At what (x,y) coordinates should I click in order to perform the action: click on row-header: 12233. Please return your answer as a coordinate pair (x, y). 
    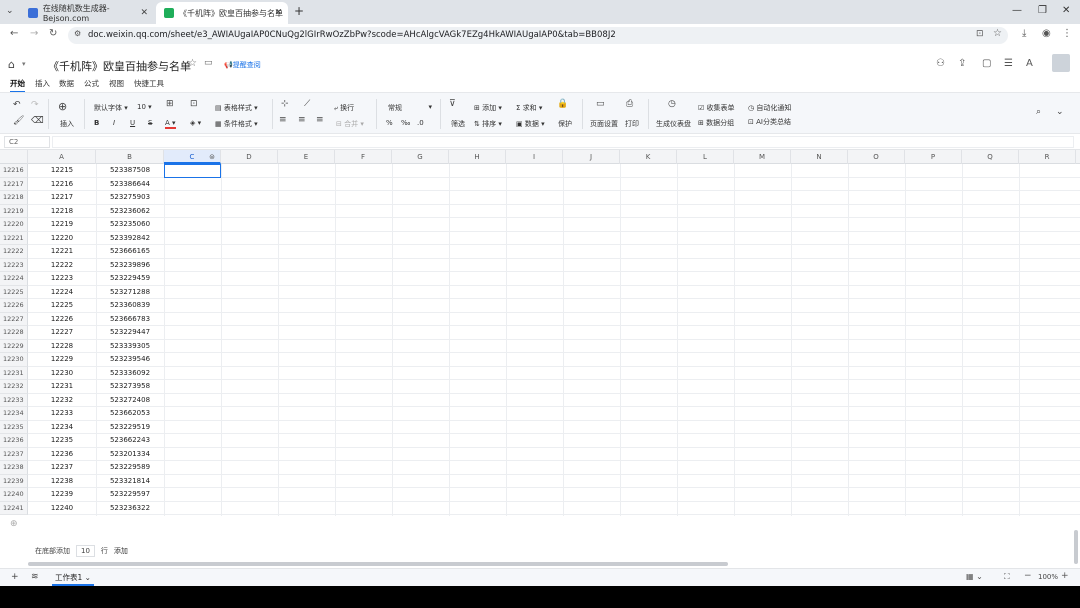
    Looking at the image, I should click on (14, 400).